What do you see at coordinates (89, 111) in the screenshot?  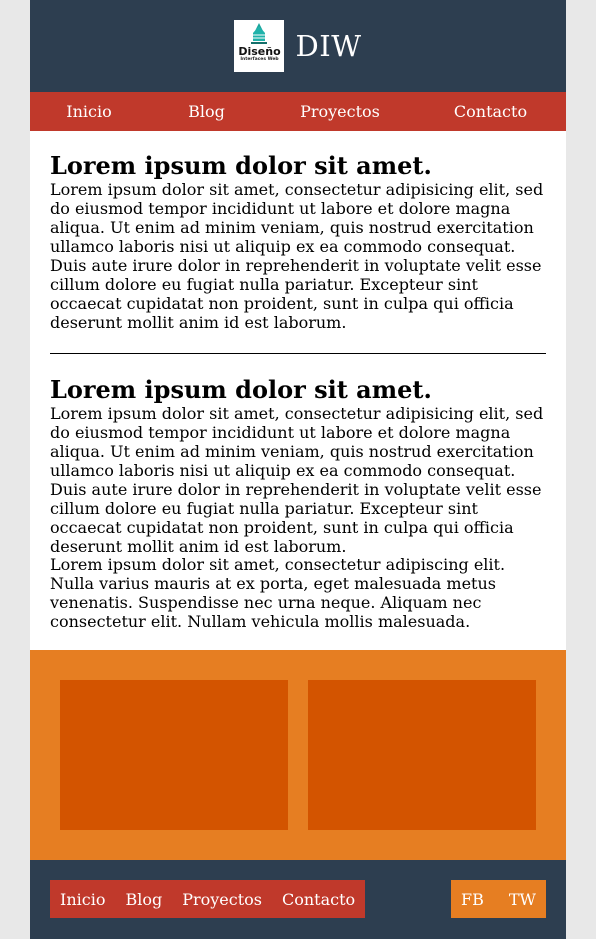 I see `nav-item-inicio: Inicio` at bounding box center [89, 111].